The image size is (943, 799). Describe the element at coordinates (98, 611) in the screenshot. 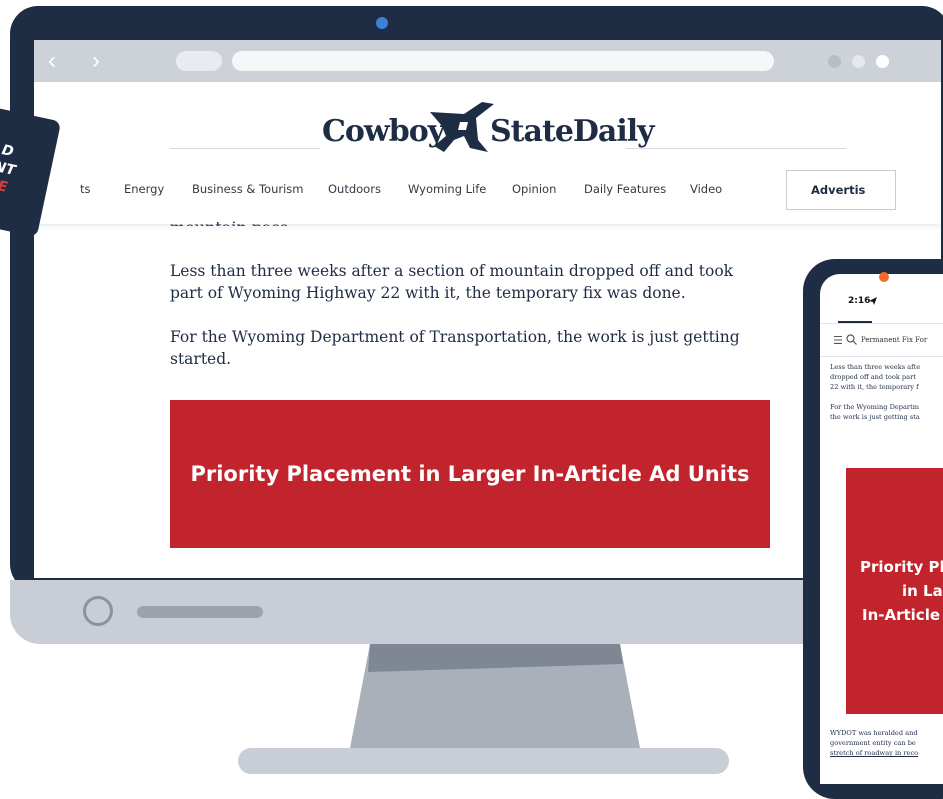

I see `power-button-icon` at that location.